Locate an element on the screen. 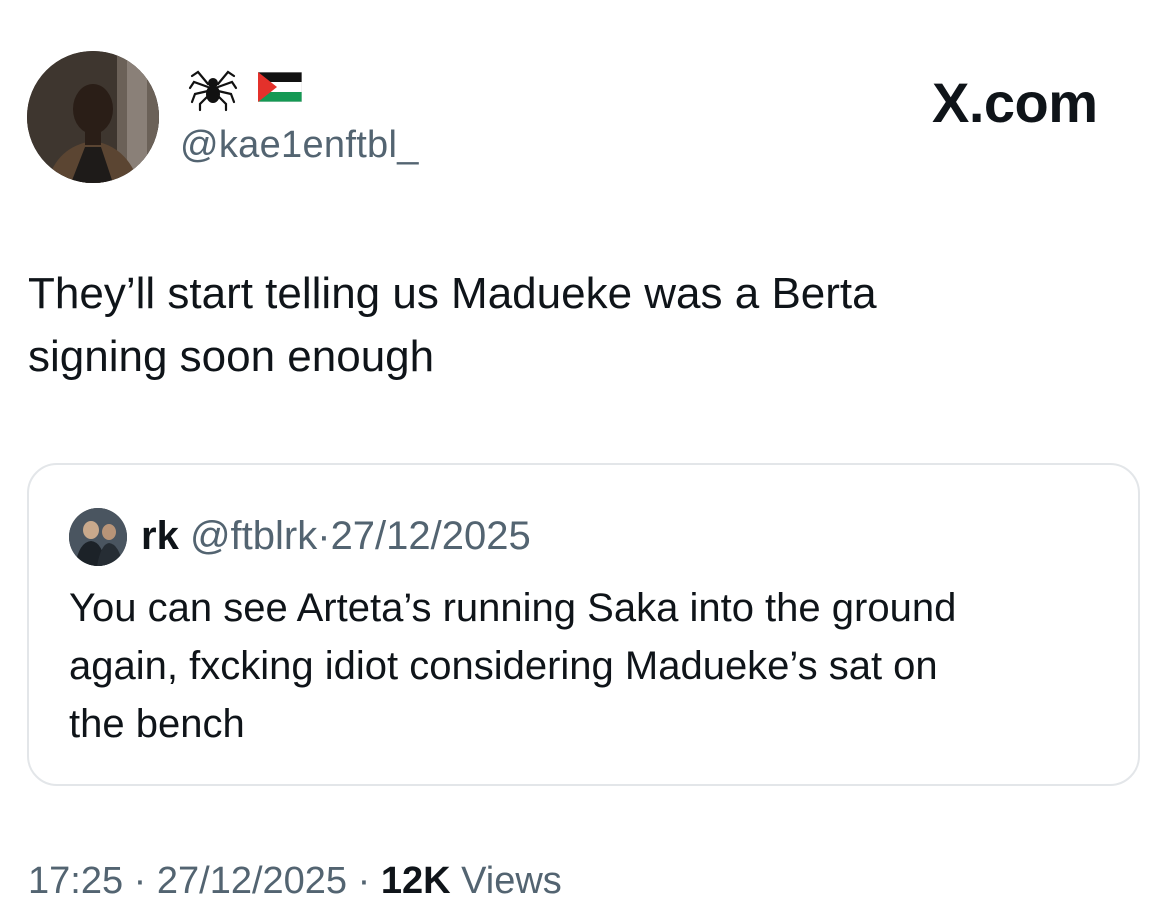 The image size is (1170, 922). quoted-header: rk @ftblrk·27/12/2025 is located at coordinates (336, 536).